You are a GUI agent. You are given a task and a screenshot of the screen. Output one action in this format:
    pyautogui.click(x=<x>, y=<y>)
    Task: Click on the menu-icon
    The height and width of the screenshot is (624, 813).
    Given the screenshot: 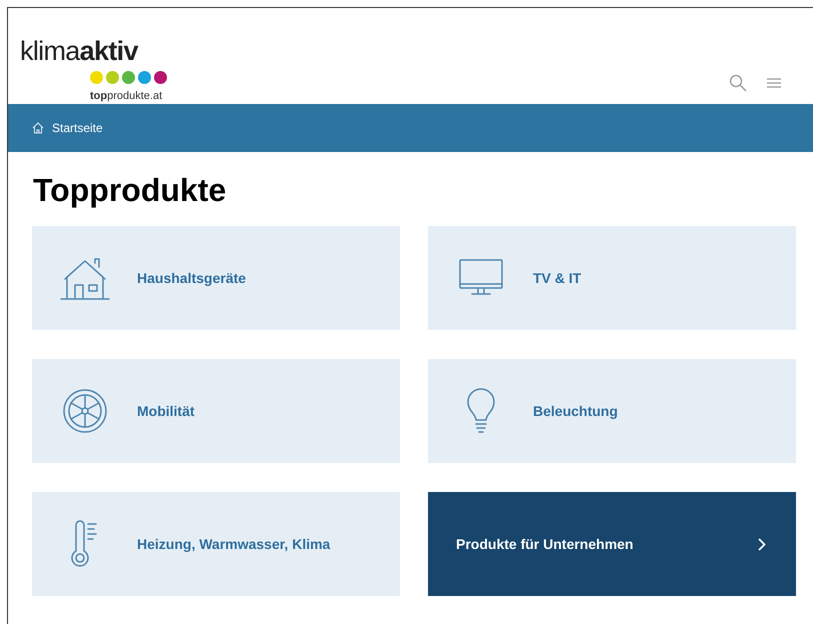 What is the action you would take?
    pyautogui.click(x=774, y=83)
    